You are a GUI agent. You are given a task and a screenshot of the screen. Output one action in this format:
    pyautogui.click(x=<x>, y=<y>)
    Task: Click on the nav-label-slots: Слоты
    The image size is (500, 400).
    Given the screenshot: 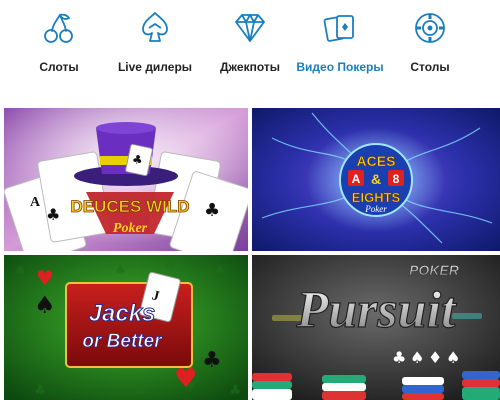 What is the action you would take?
    pyautogui.click(x=59, y=67)
    